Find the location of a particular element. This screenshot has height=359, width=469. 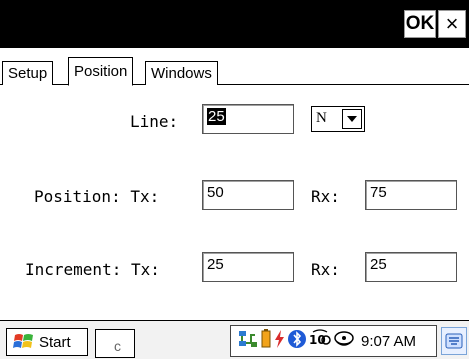

keyboard-icon is located at coordinates (454, 341).